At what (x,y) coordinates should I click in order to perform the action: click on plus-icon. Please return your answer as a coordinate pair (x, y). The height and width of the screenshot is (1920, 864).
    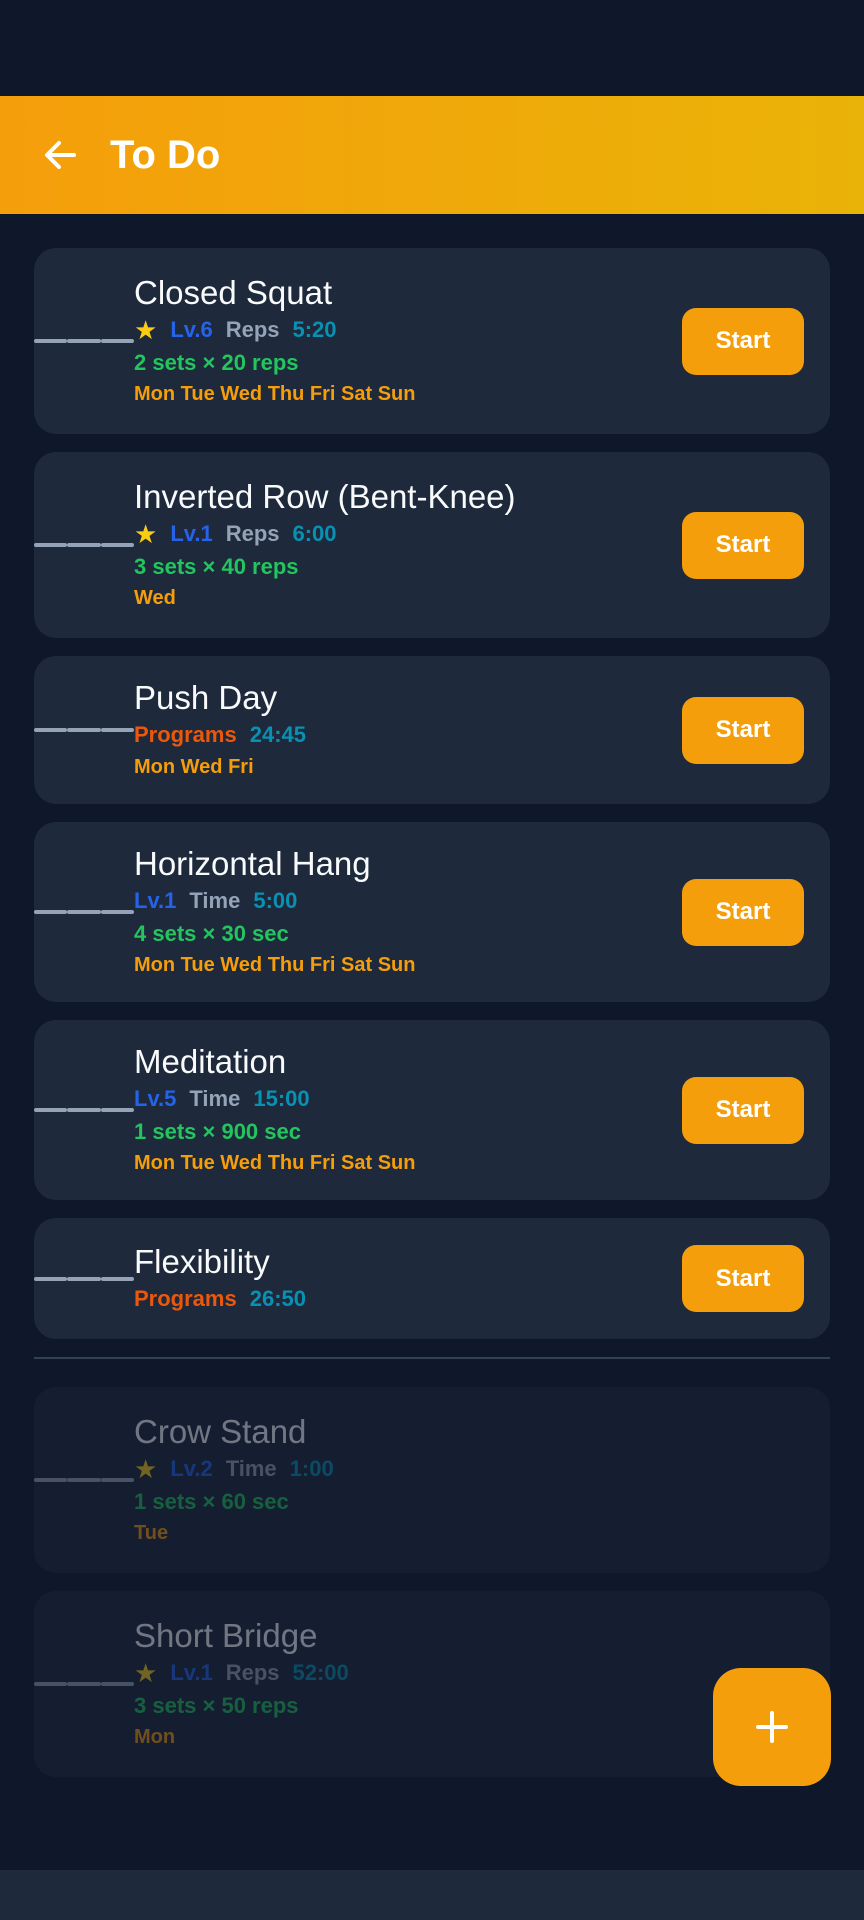
    Looking at the image, I should click on (772, 1727).